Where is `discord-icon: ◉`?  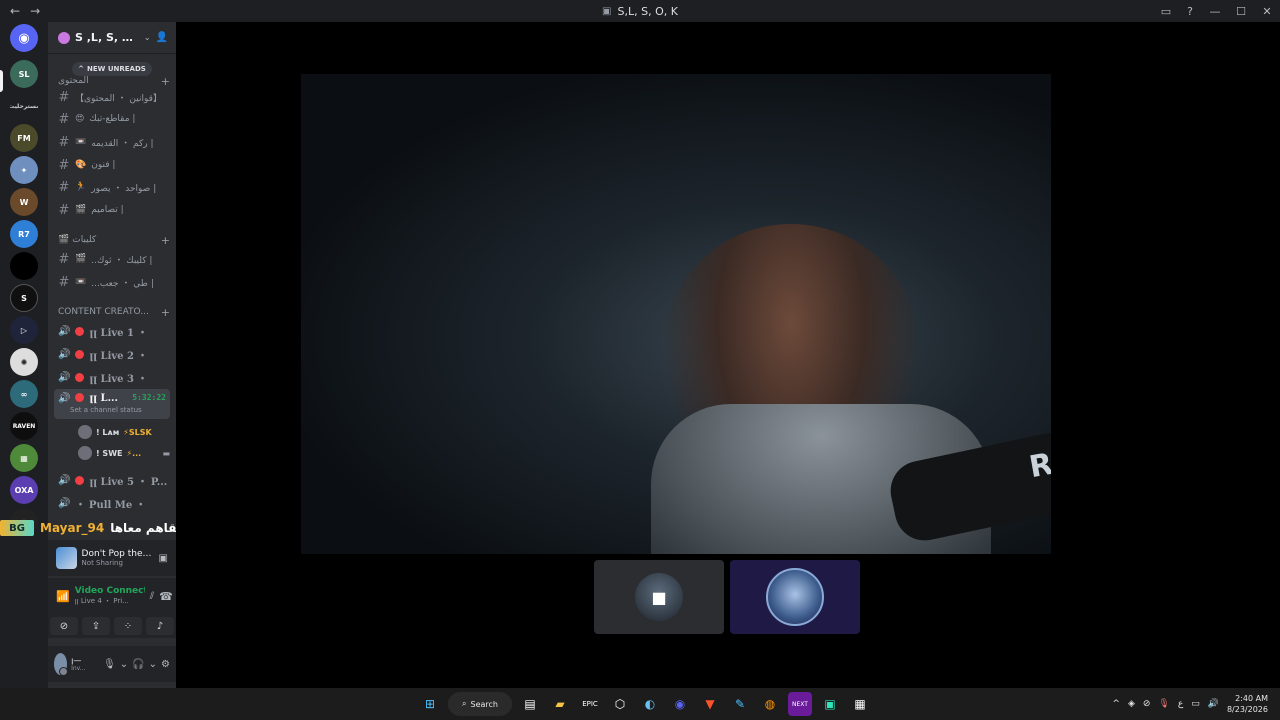 discord-icon: ◉ is located at coordinates (680, 704).